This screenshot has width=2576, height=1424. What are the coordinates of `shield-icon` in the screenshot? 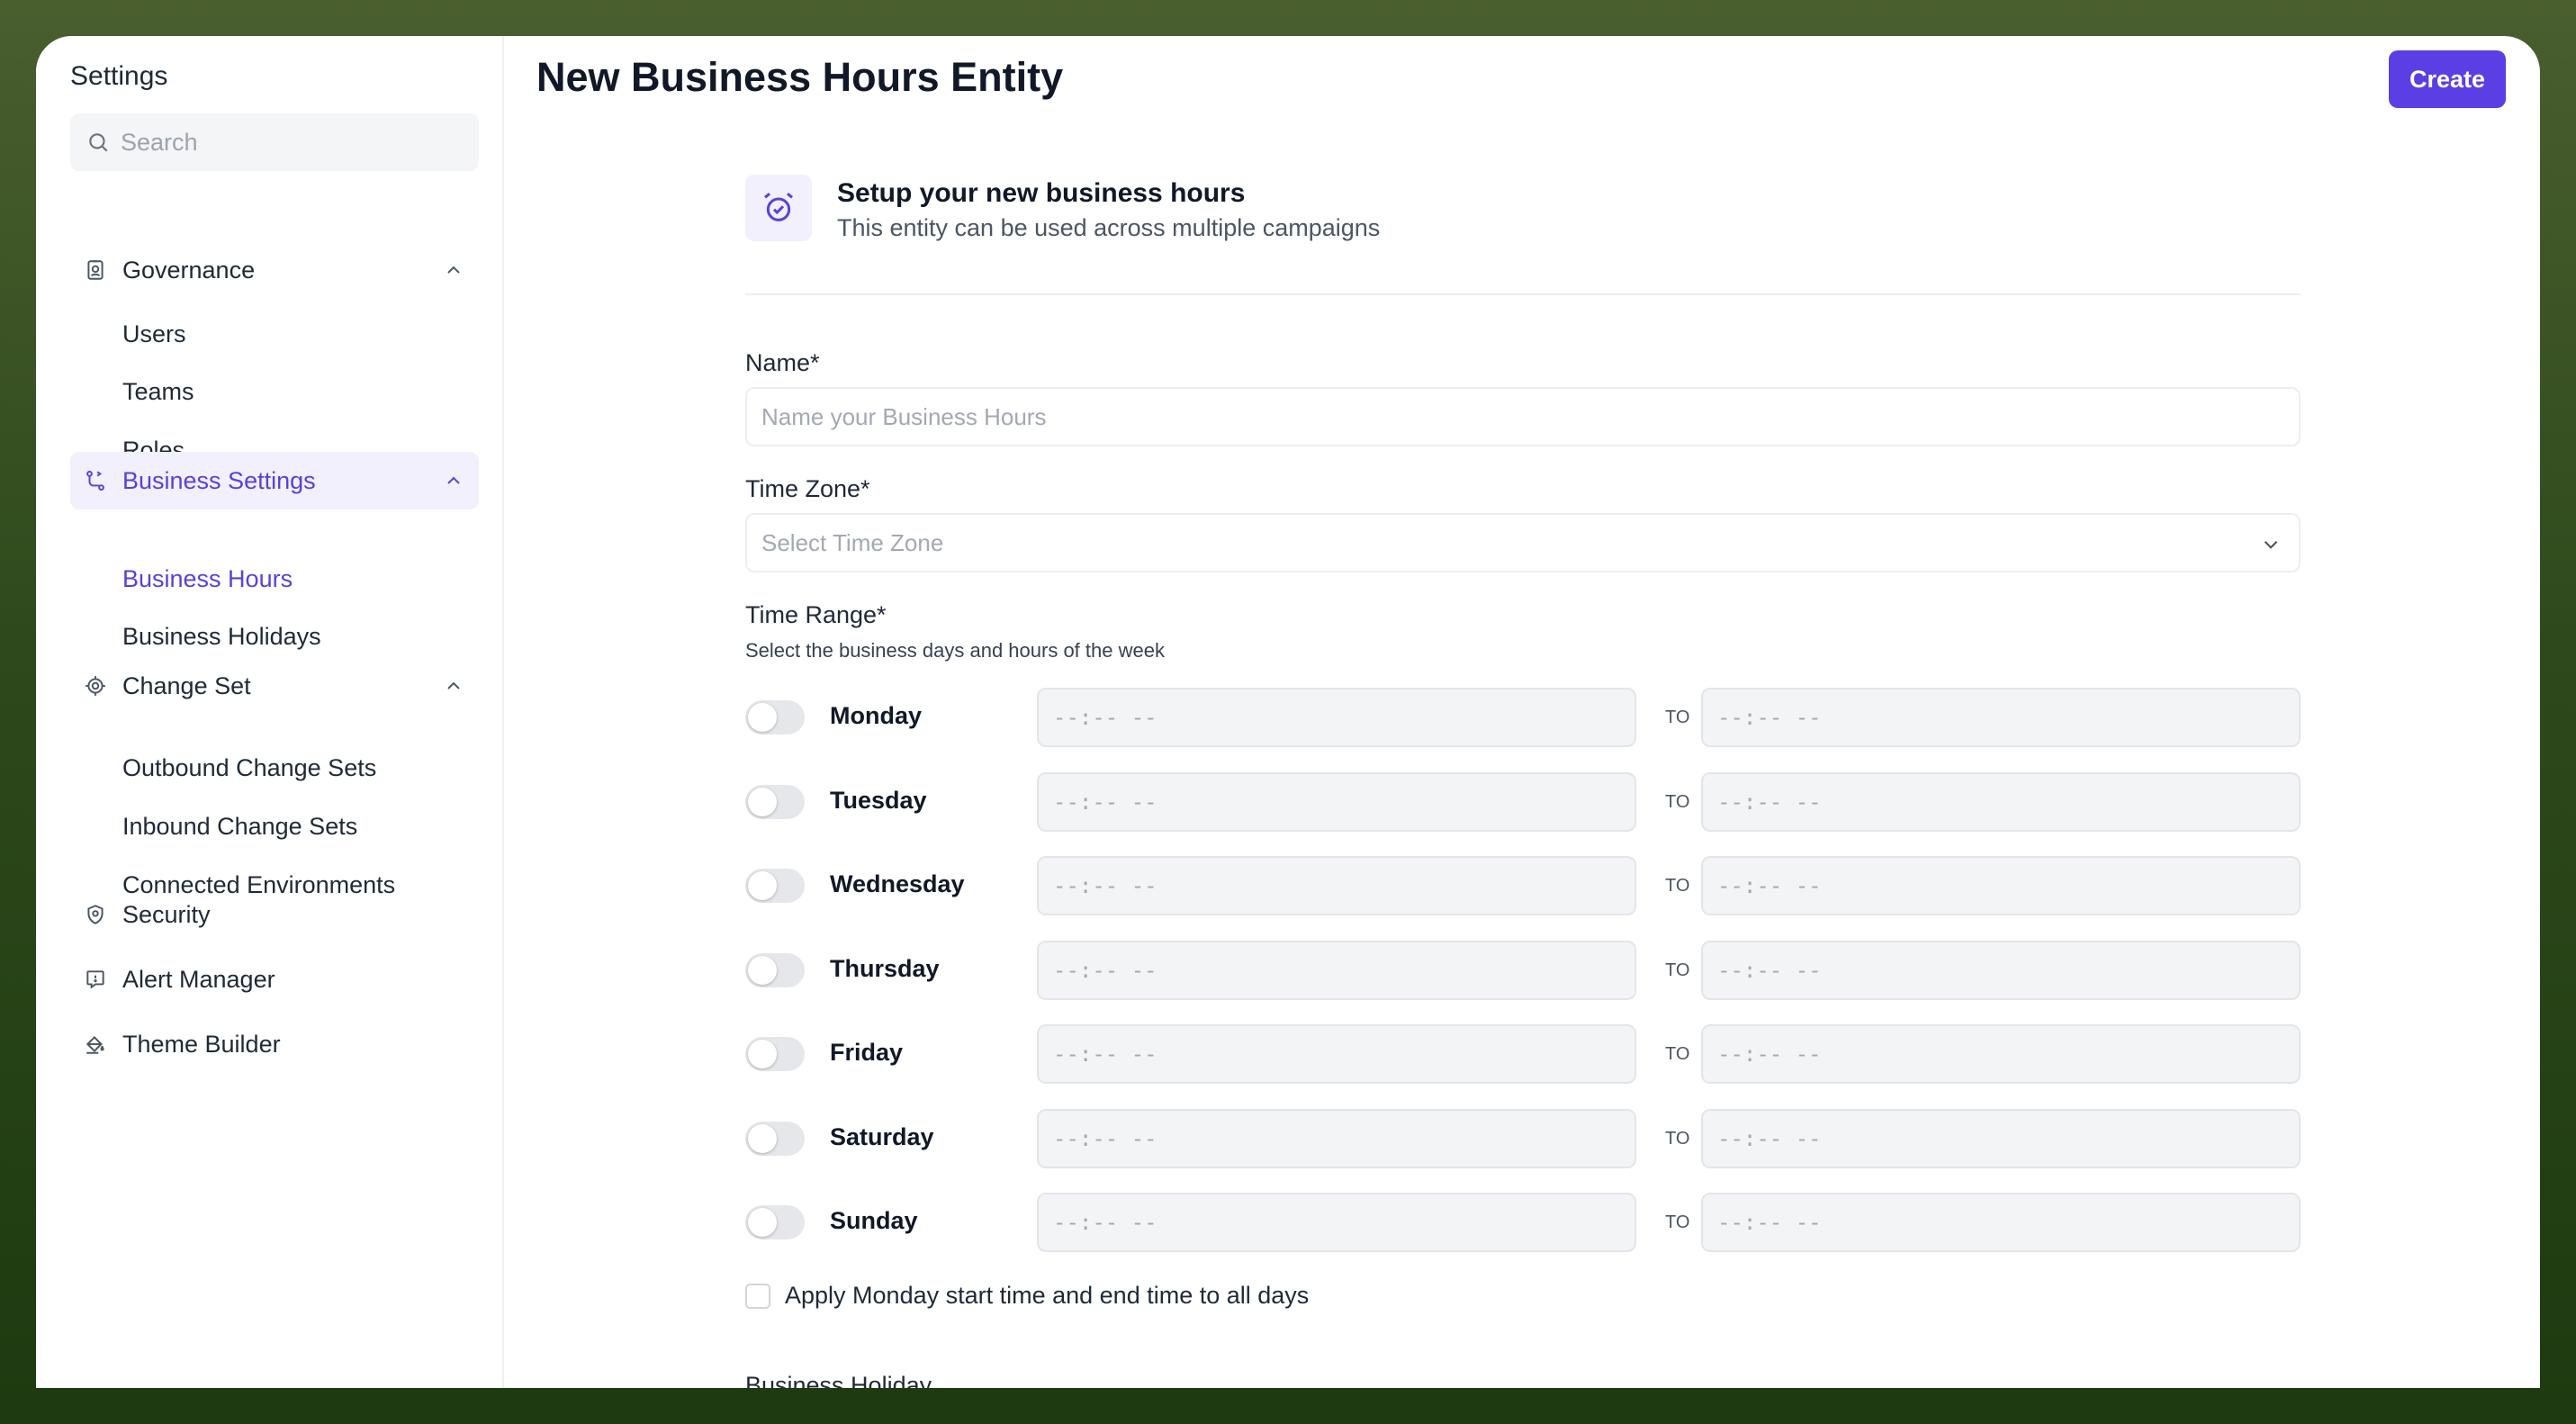 It's located at (95, 914).